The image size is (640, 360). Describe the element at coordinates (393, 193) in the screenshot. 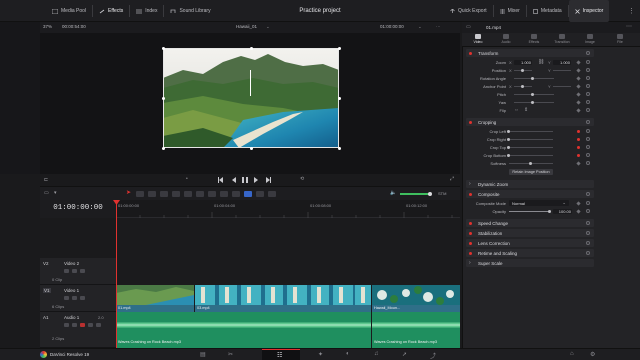

I see `speaker-icon: 🔈` at that location.